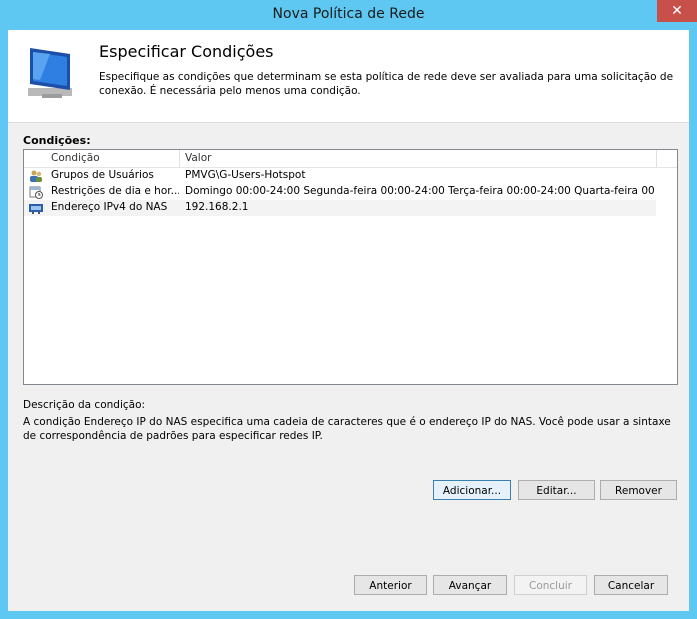 The width and height of the screenshot is (697, 619). I want to click on list-item: Endereço IPv4 do NAS 192.168.2.1, so click(340, 208).